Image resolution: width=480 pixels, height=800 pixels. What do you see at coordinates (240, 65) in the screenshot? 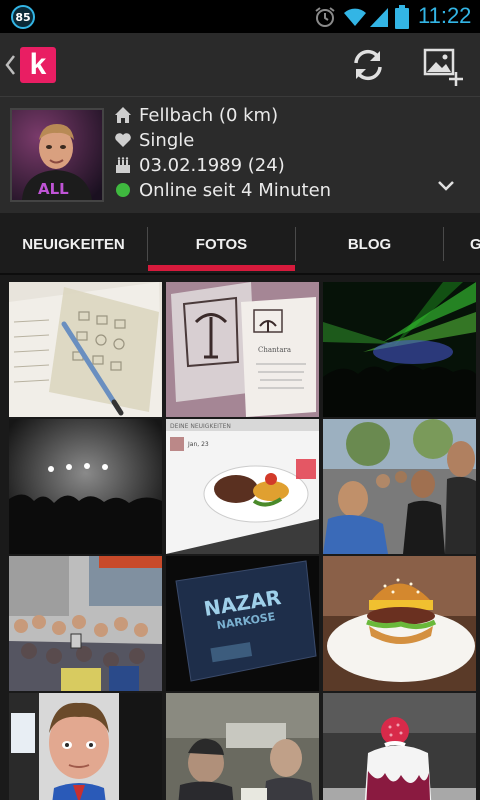
I see `action-bar: k` at bounding box center [240, 65].